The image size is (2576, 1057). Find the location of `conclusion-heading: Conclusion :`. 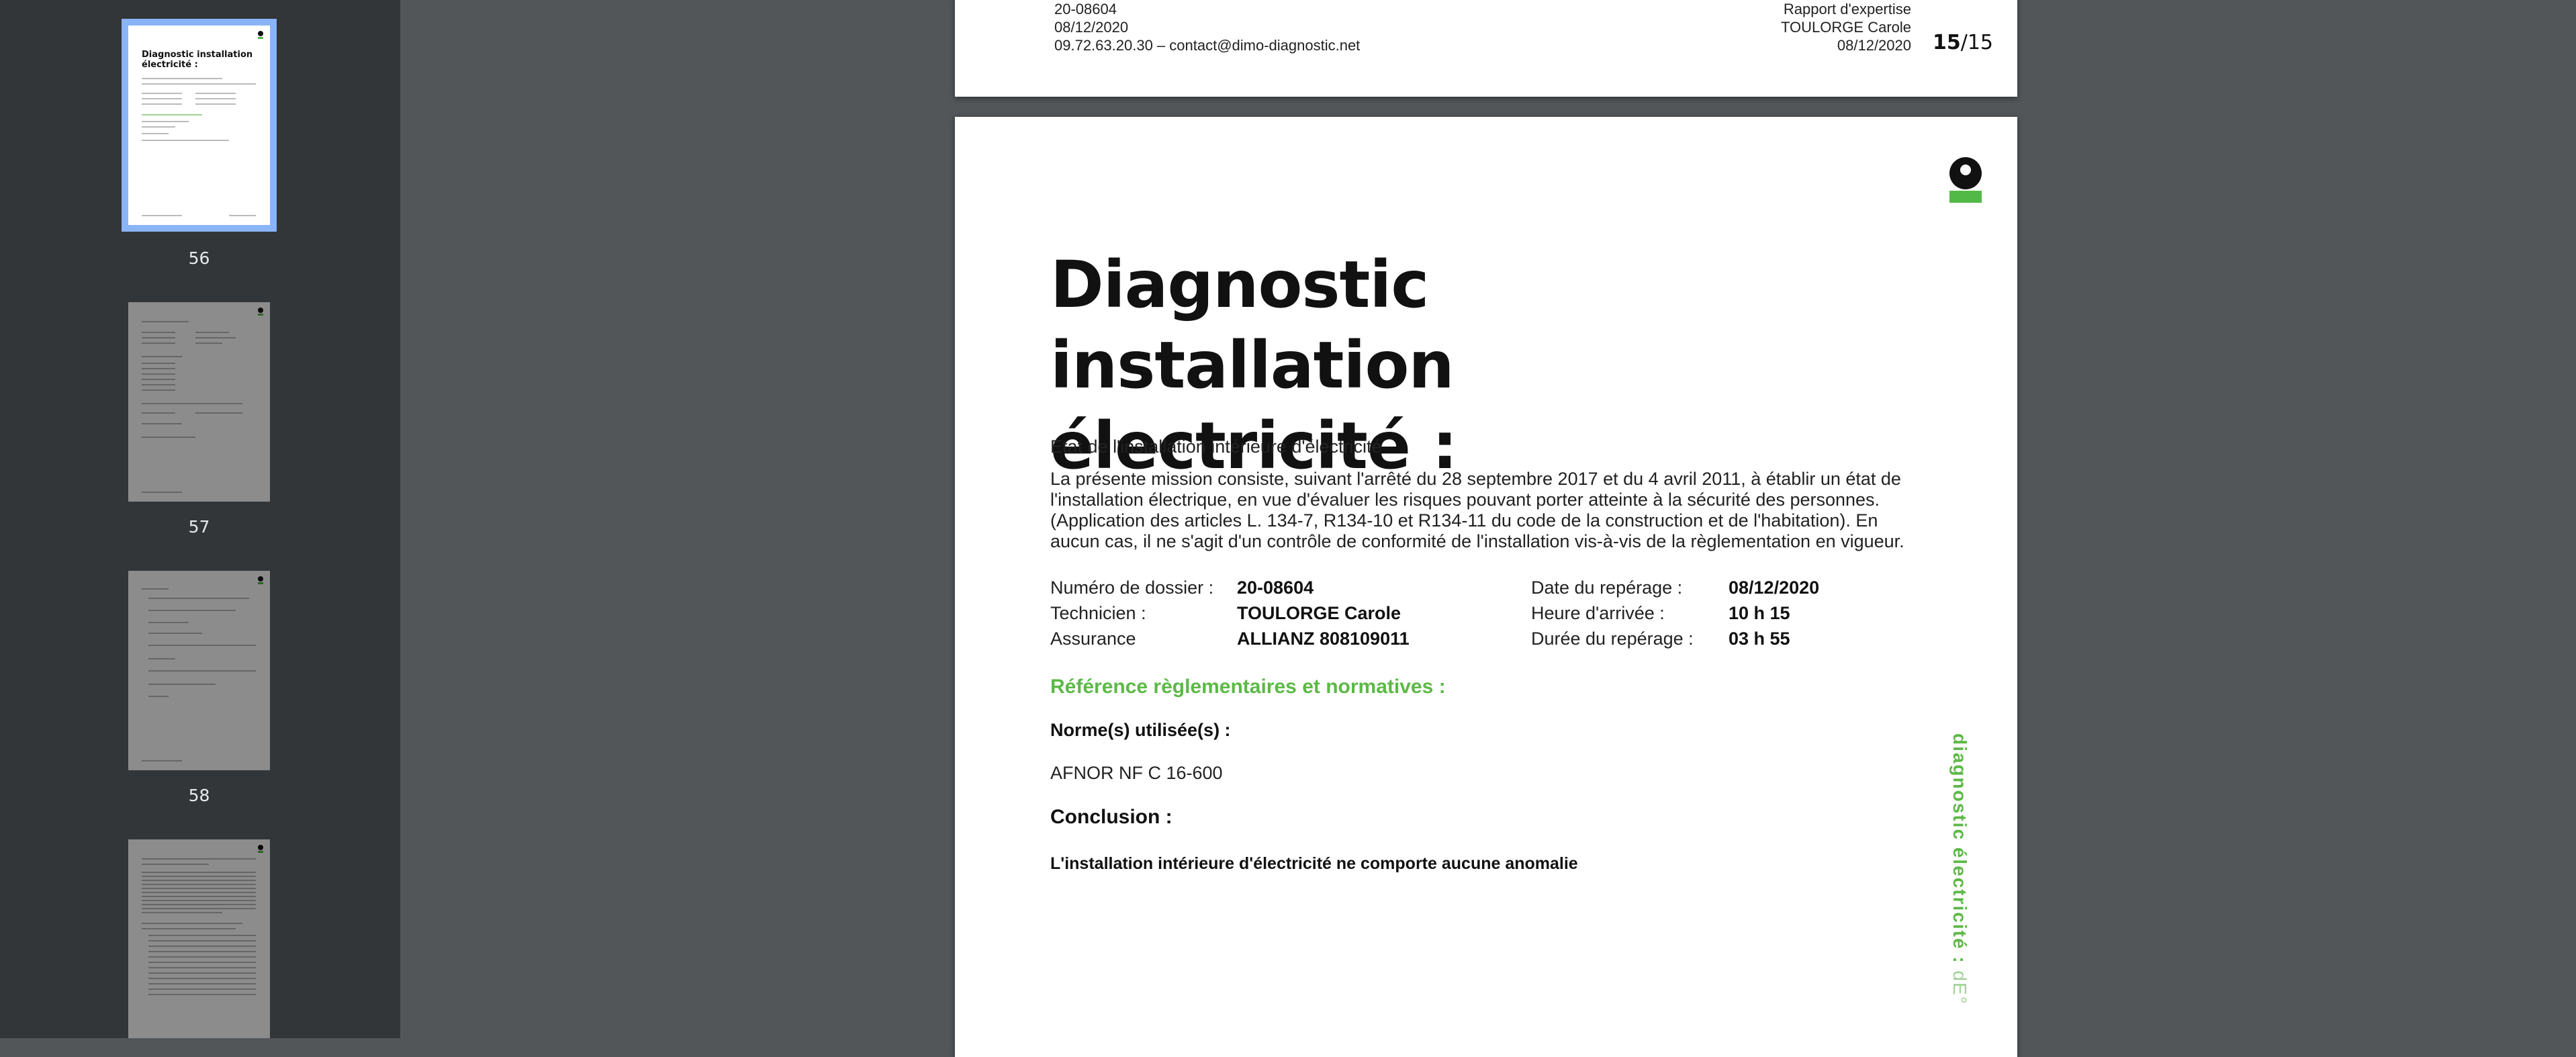

conclusion-heading: Conclusion : is located at coordinates (1111, 817).